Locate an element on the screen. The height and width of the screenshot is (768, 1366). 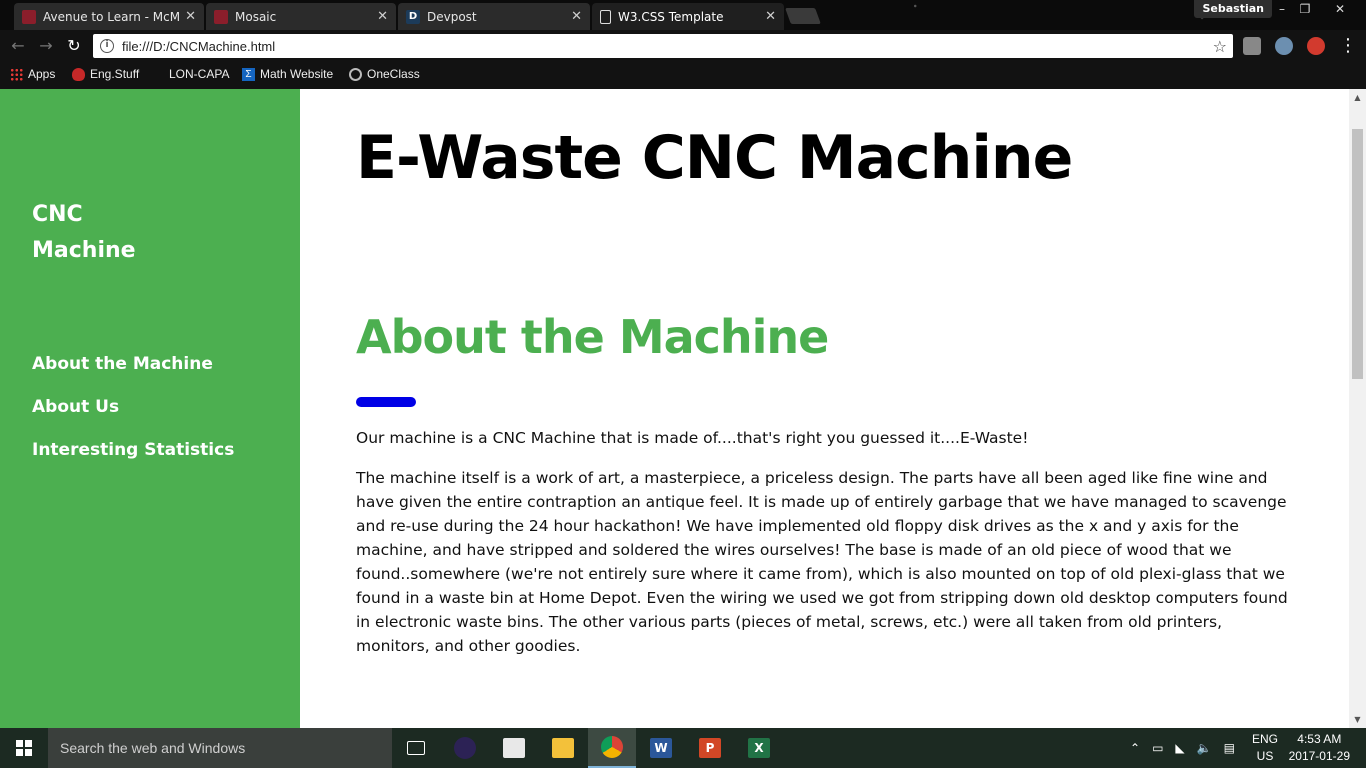
bookmark-oneclass: OneClass is located at coordinates (384, 74).